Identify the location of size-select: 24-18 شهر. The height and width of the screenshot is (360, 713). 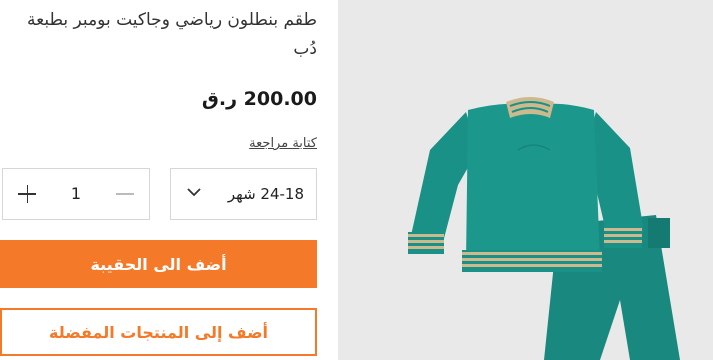
(243, 194).